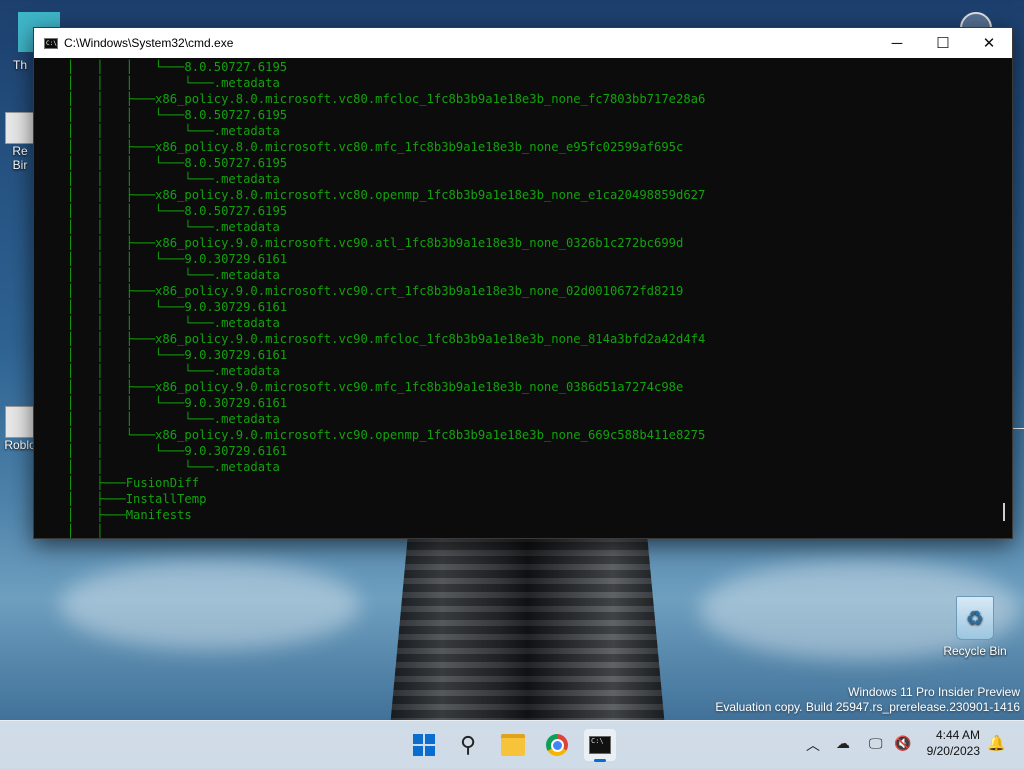 This screenshot has width=1024, height=769. I want to click on start-button, so click(424, 745).